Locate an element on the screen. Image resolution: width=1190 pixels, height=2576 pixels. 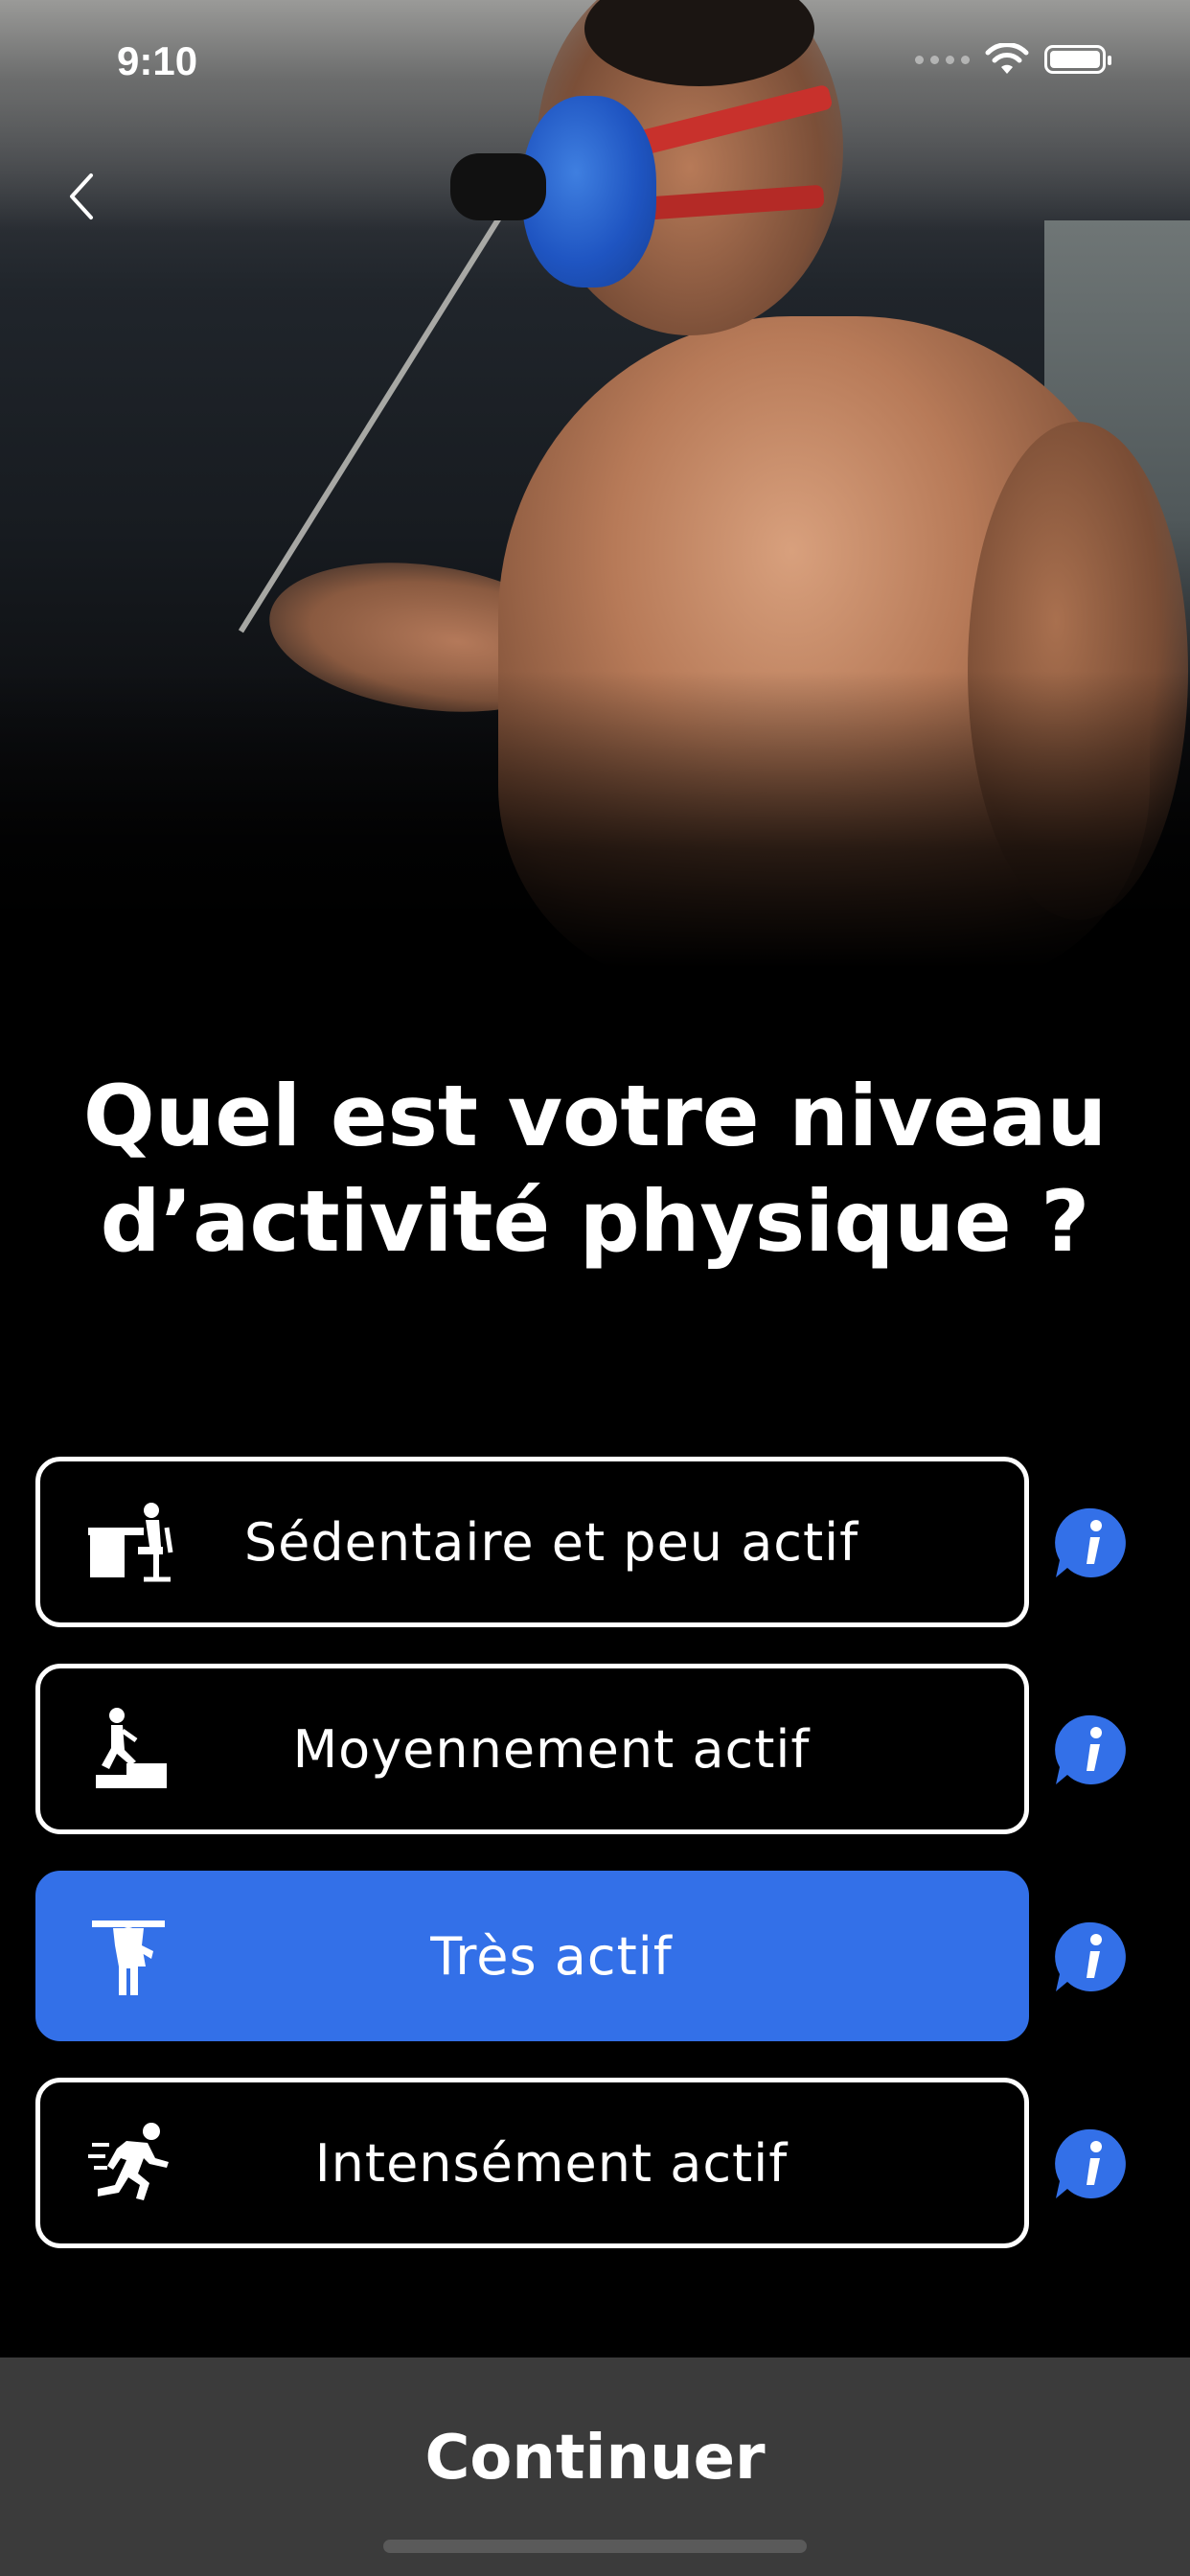
running-icon is located at coordinates (128, 2161).